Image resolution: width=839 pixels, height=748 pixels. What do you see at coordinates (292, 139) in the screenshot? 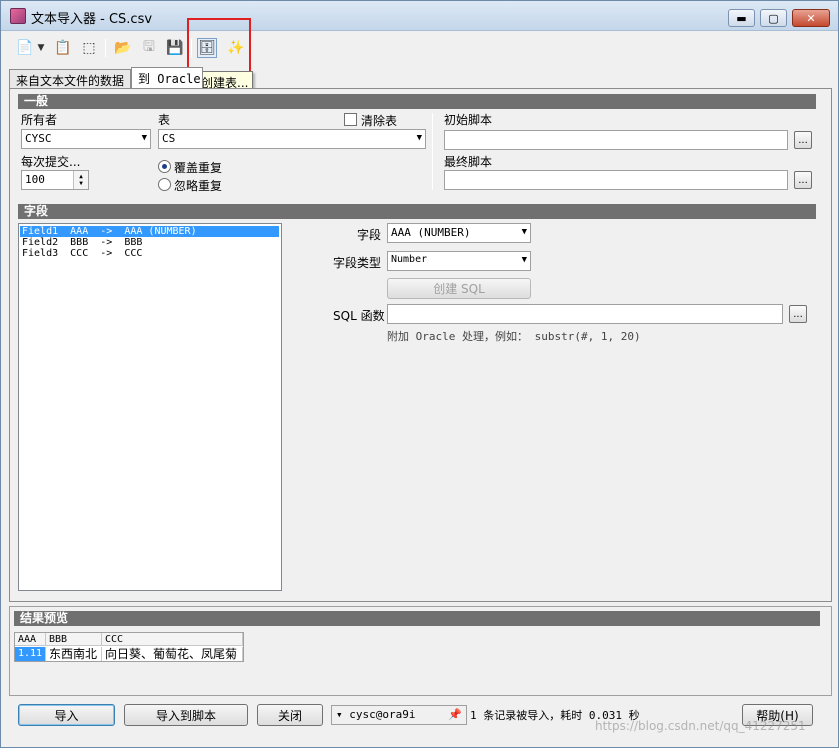
I see `table-select: CS ▼` at bounding box center [292, 139].